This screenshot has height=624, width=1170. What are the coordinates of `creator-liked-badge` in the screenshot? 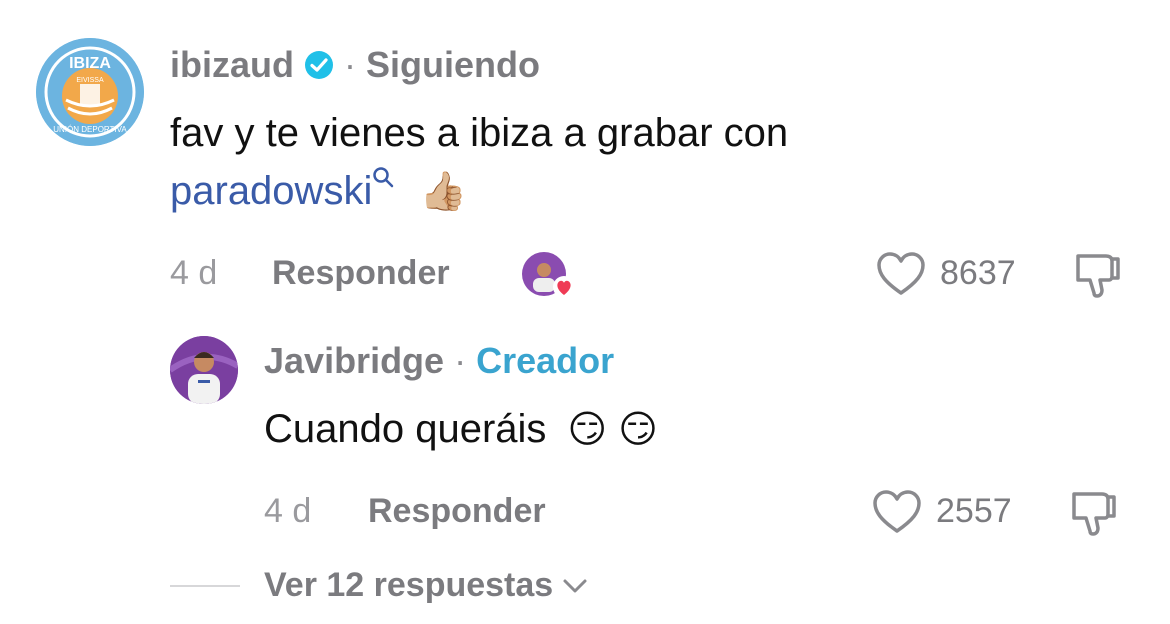 It's located at (548, 275).